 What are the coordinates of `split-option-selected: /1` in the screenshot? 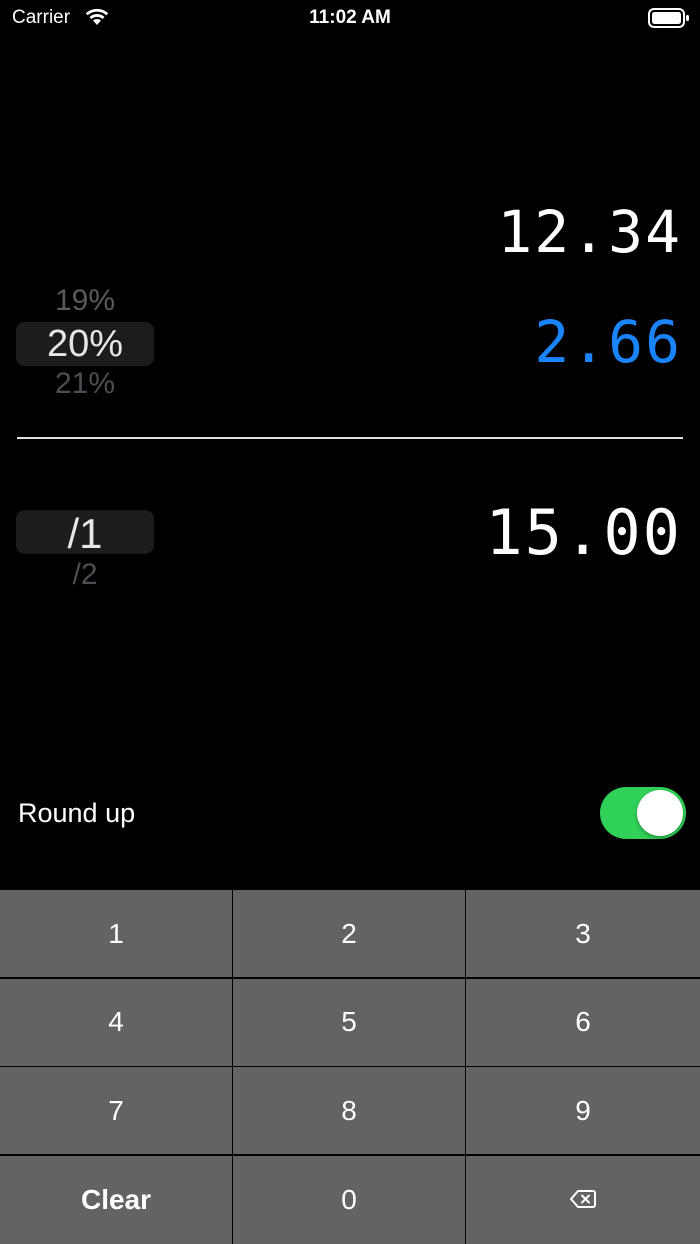 It's located at (85, 534).